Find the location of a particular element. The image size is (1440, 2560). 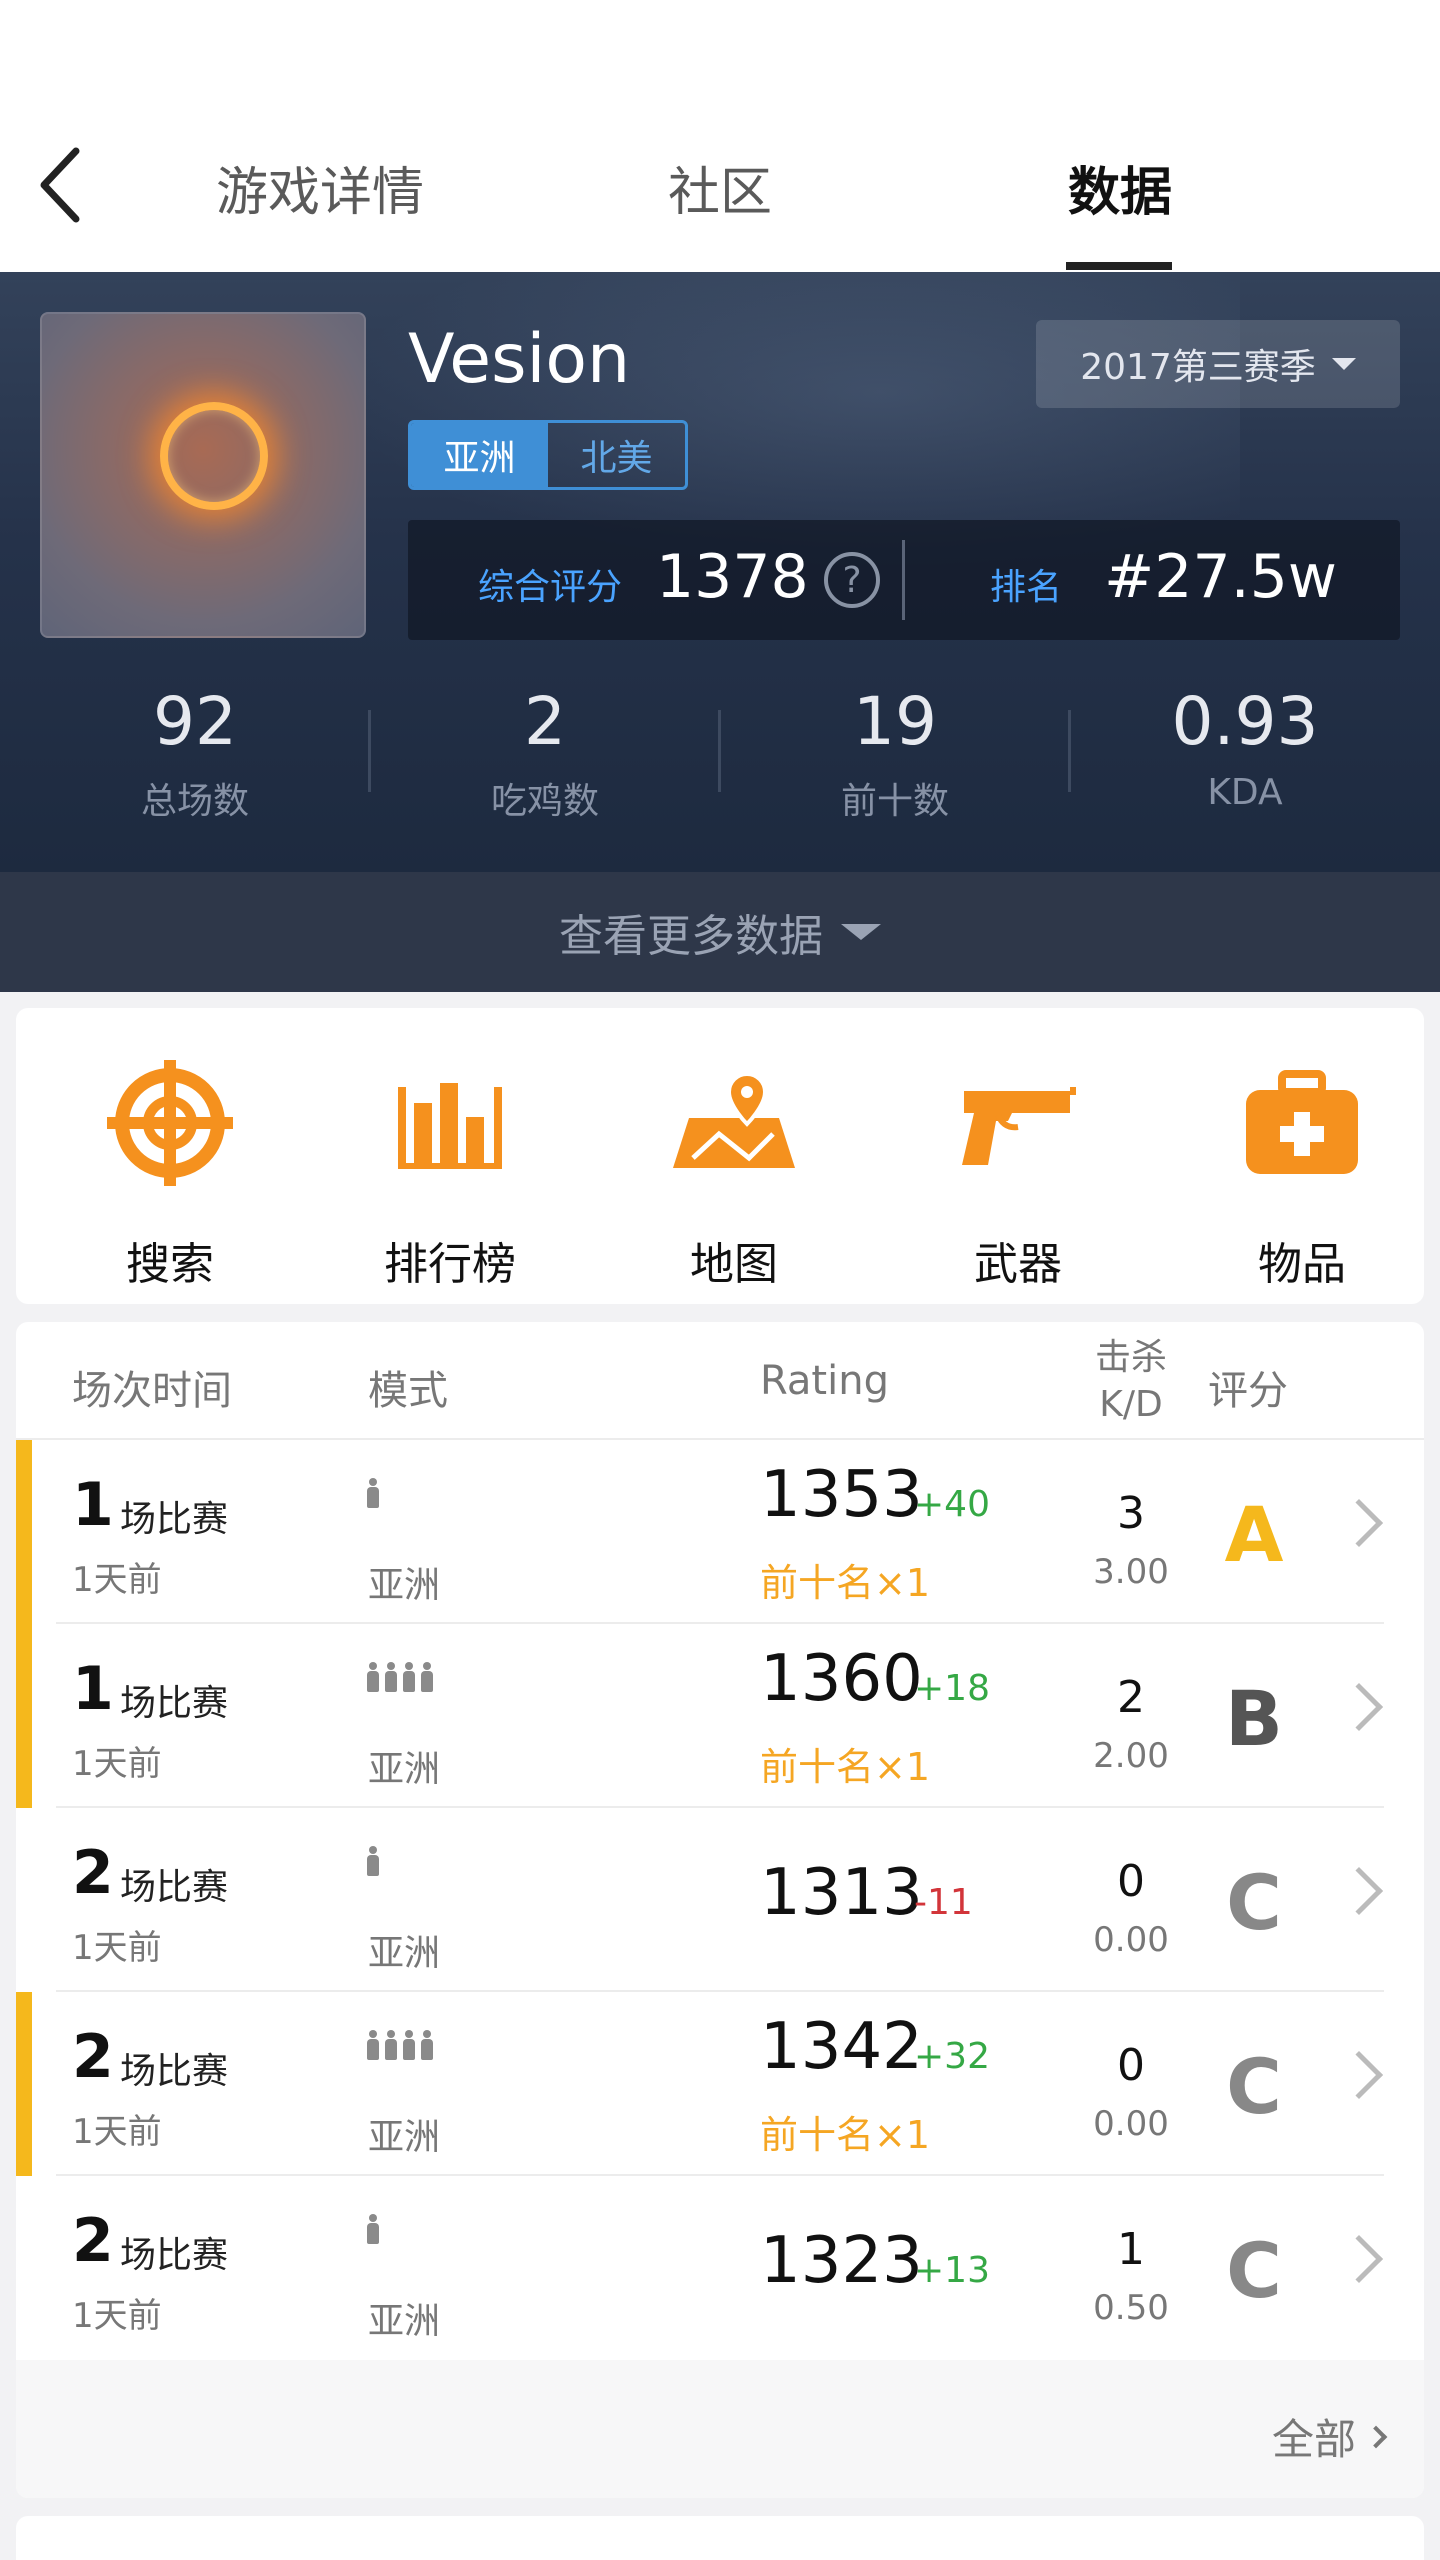

rating-value: 1342 is located at coordinates (841, 2047).